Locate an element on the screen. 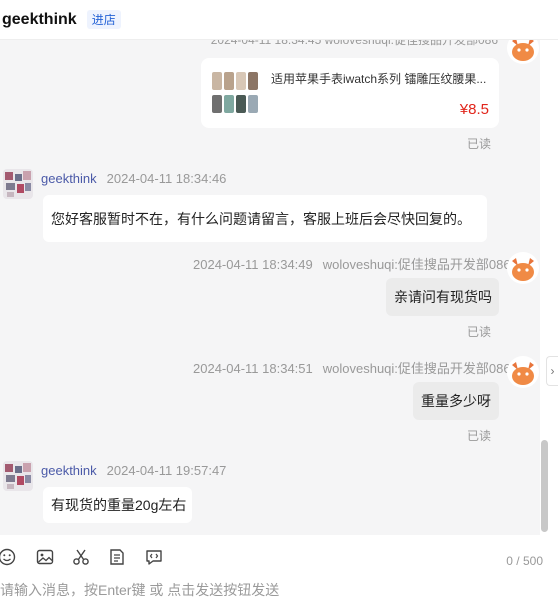 Image resolution: width=558 pixels, height=602 pixels. quick-reply-icon is located at coordinates (154, 557).